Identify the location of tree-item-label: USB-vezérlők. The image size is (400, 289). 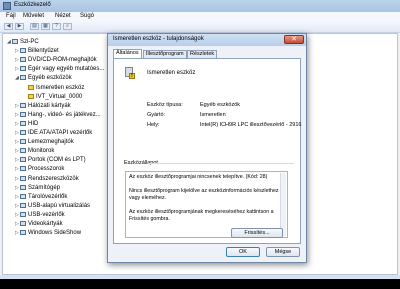
(46, 214).